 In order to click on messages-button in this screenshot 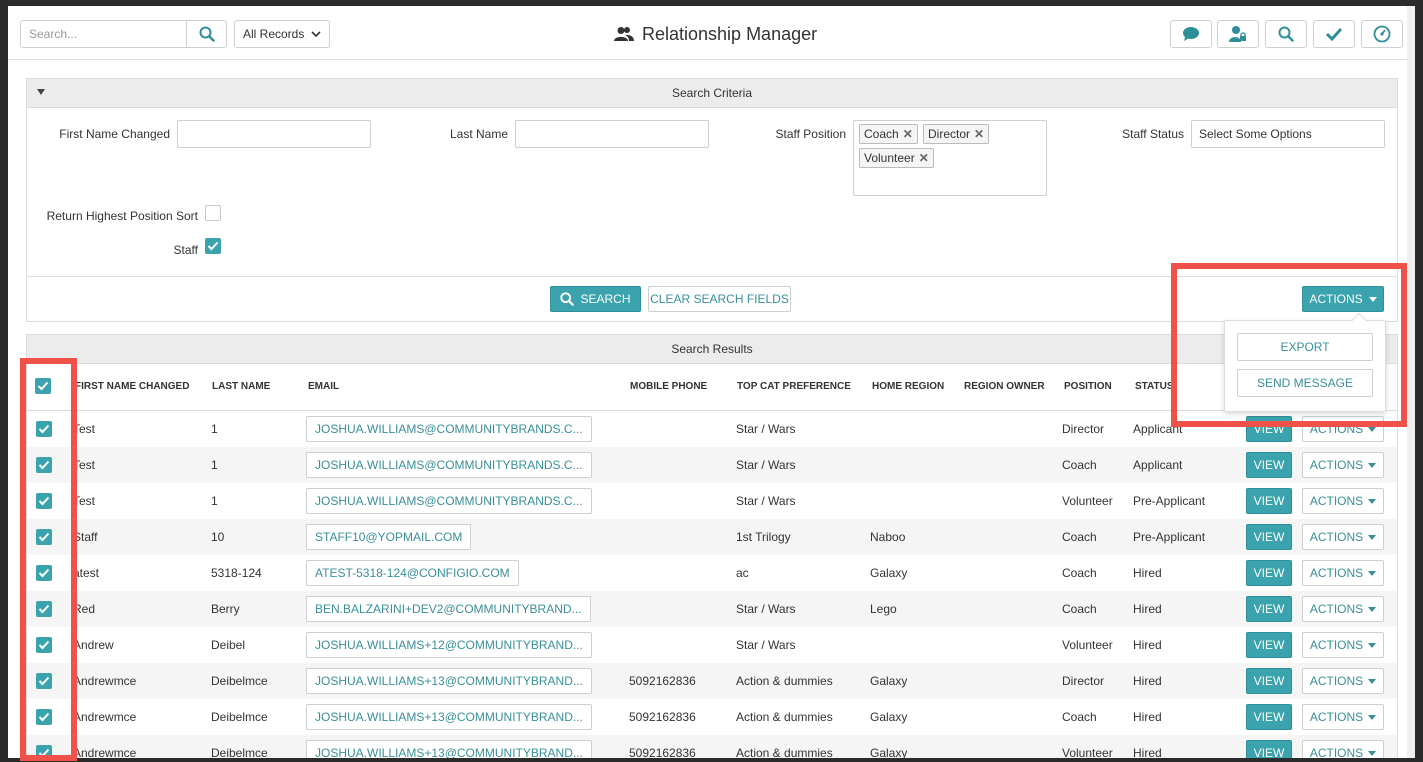, I will do `click(1191, 34)`.